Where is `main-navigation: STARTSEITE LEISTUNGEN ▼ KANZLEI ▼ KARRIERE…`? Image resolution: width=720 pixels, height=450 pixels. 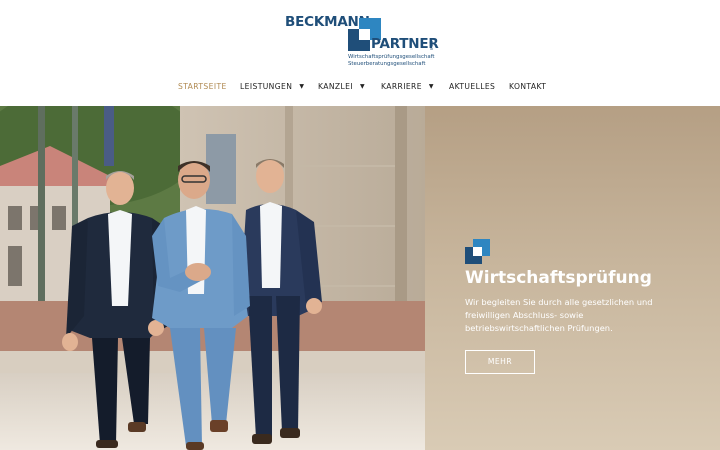 main-navigation: STARTSEITE LEISTUNGEN ▼ KANZLEI ▼ KARRIERE… is located at coordinates (360, 87).